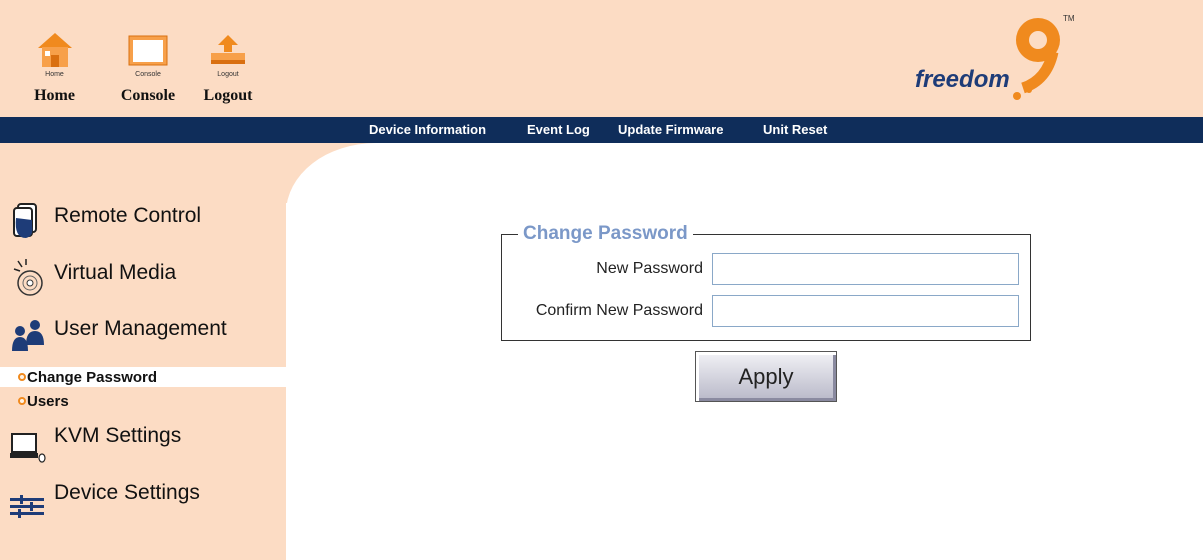 The image size is (1203, 560). What do you see at coordinates (670, 129) in the screenshot?
I see `menu-update-firmware: Update Firmware` at bounding box center [670, 129].